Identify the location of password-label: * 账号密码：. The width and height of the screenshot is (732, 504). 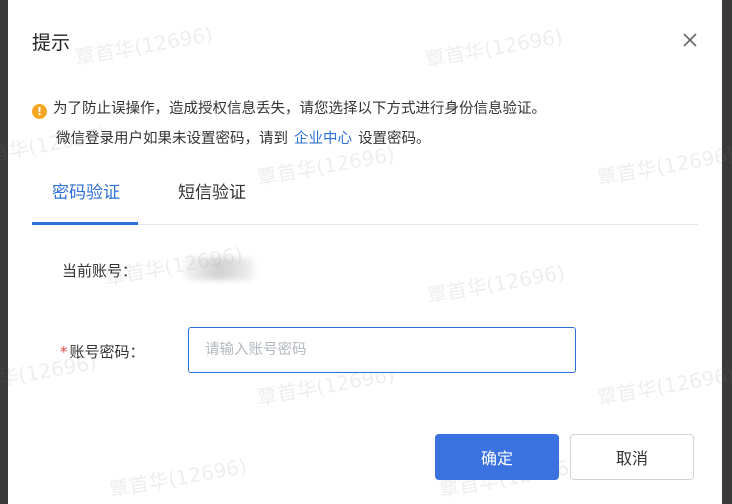
(102, 351).